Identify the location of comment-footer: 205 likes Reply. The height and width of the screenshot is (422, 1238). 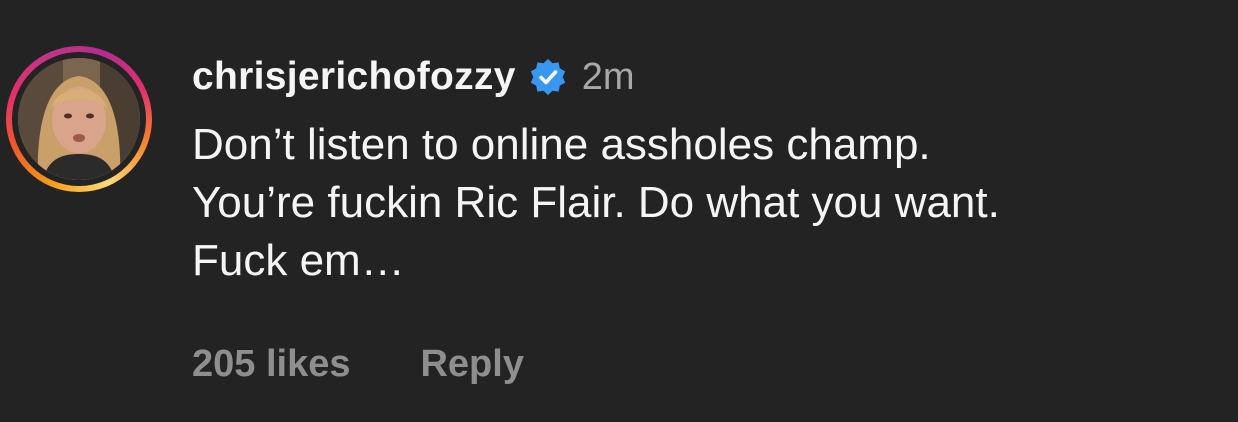
(358, 364).